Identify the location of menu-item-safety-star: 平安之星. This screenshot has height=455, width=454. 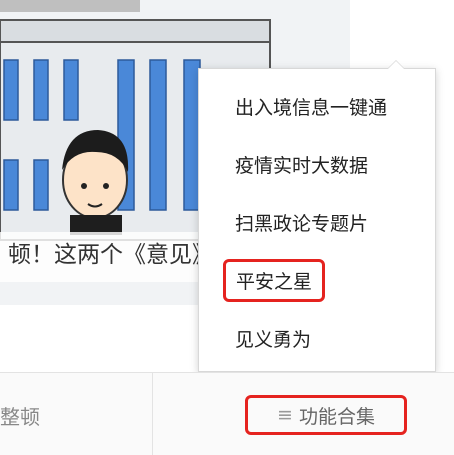
(317, 280).